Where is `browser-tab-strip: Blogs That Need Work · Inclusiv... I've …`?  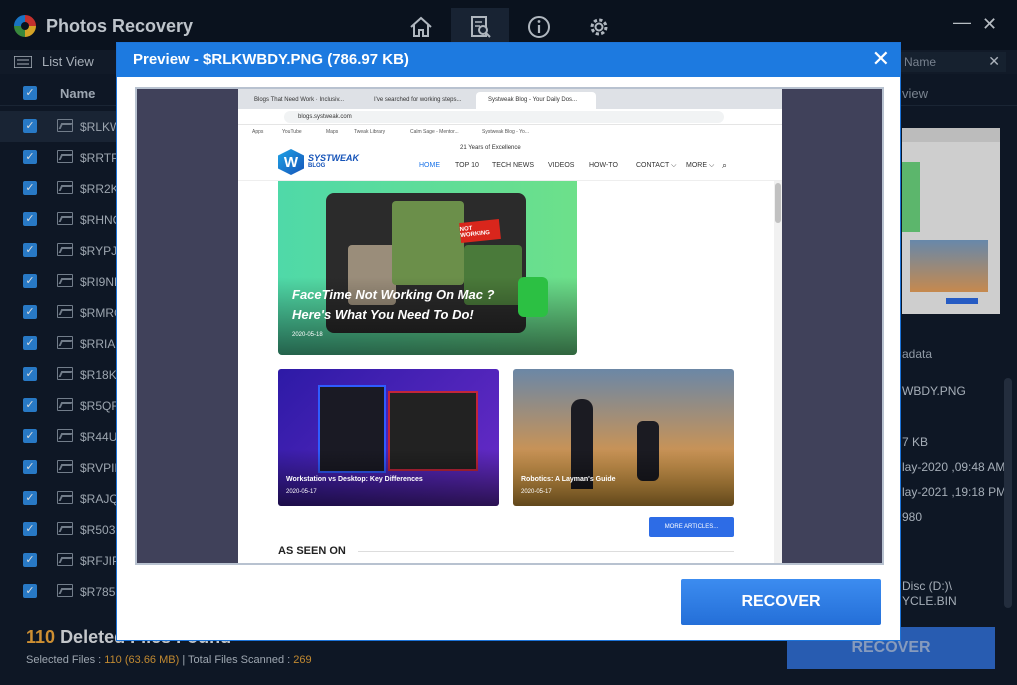 browser-tab-strip: Blogs That Need Work · Inclusiv... I've … is located at coordinates (510, 99).